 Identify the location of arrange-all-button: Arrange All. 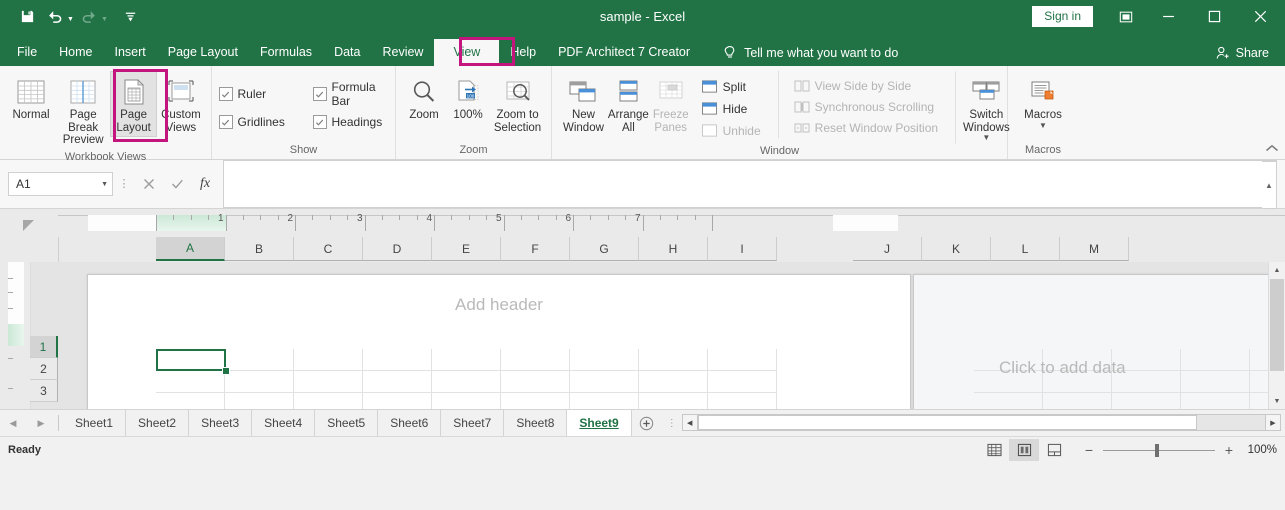
(628, 104).